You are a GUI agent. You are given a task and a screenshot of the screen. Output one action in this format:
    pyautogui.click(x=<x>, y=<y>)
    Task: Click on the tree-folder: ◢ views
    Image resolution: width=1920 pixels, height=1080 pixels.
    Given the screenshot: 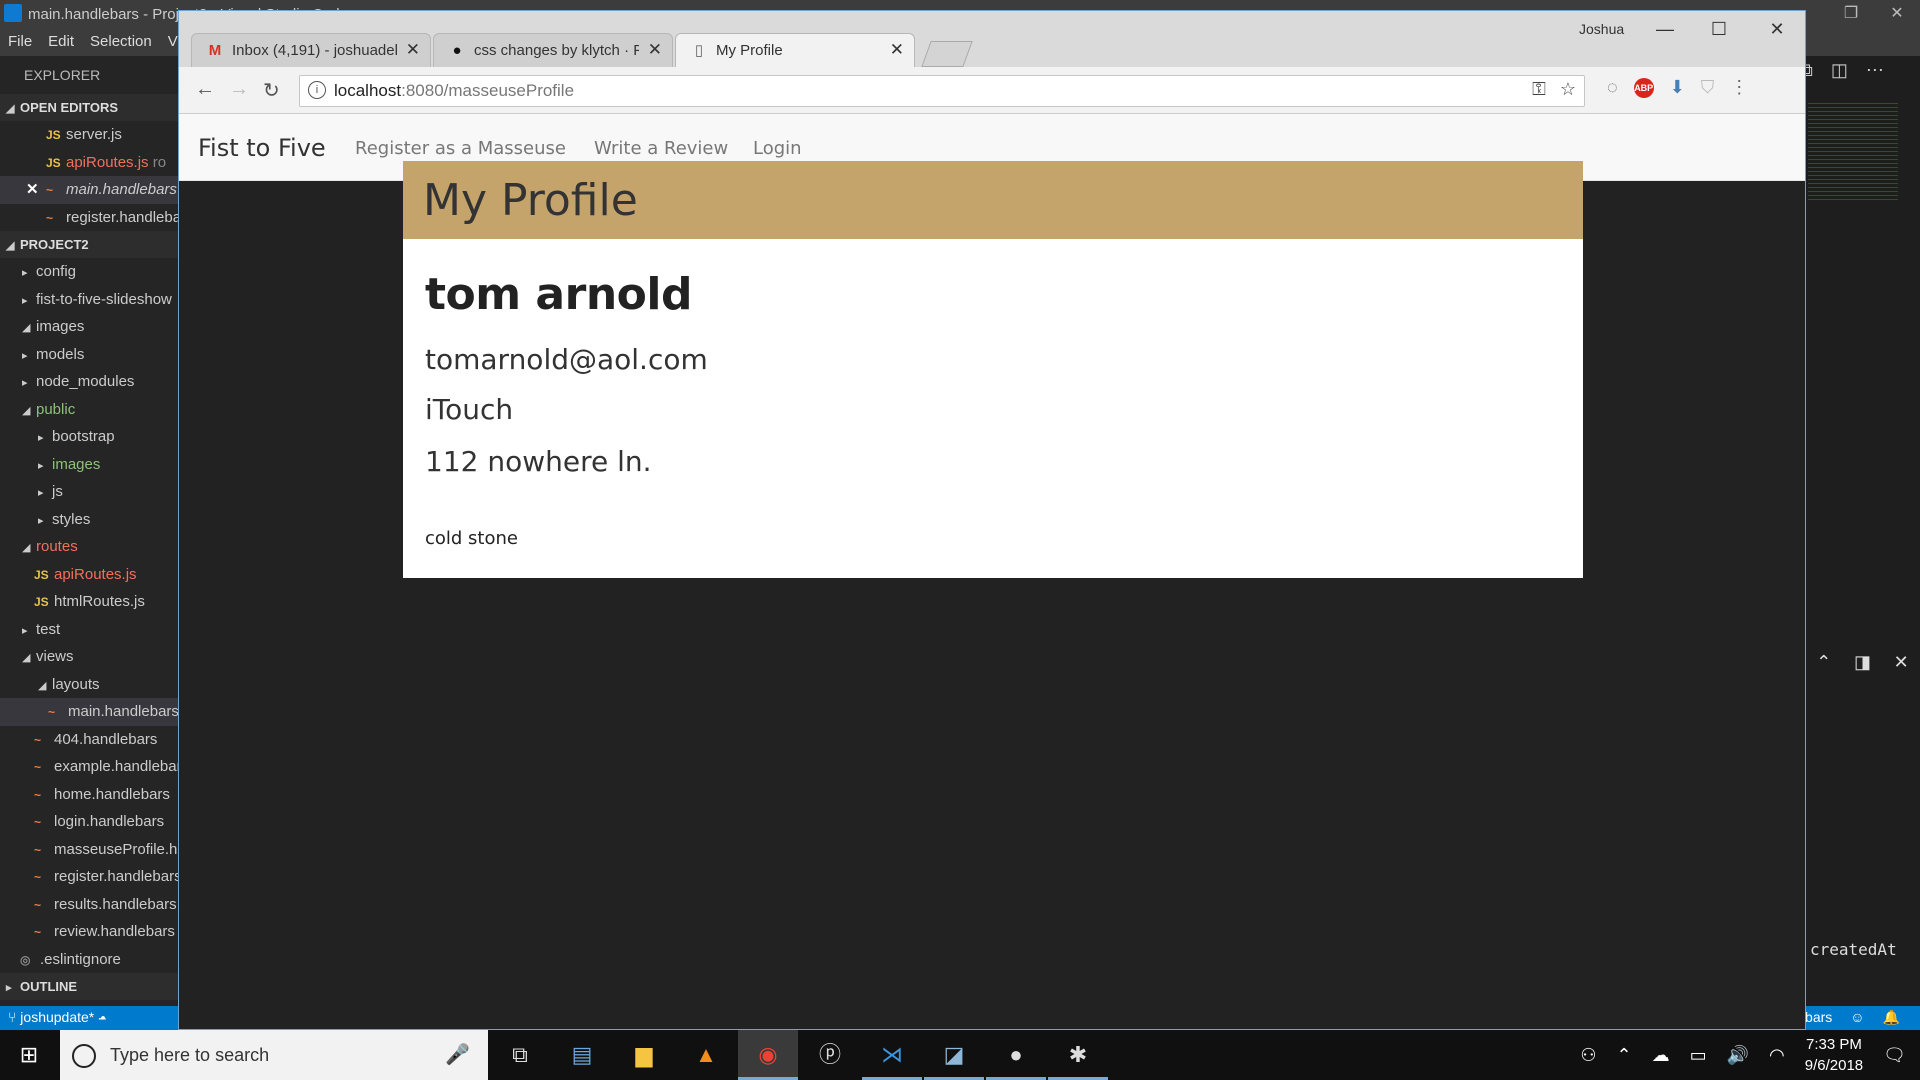 What is the action you would take?
    pyautogui.click(x=90, y=657)
    